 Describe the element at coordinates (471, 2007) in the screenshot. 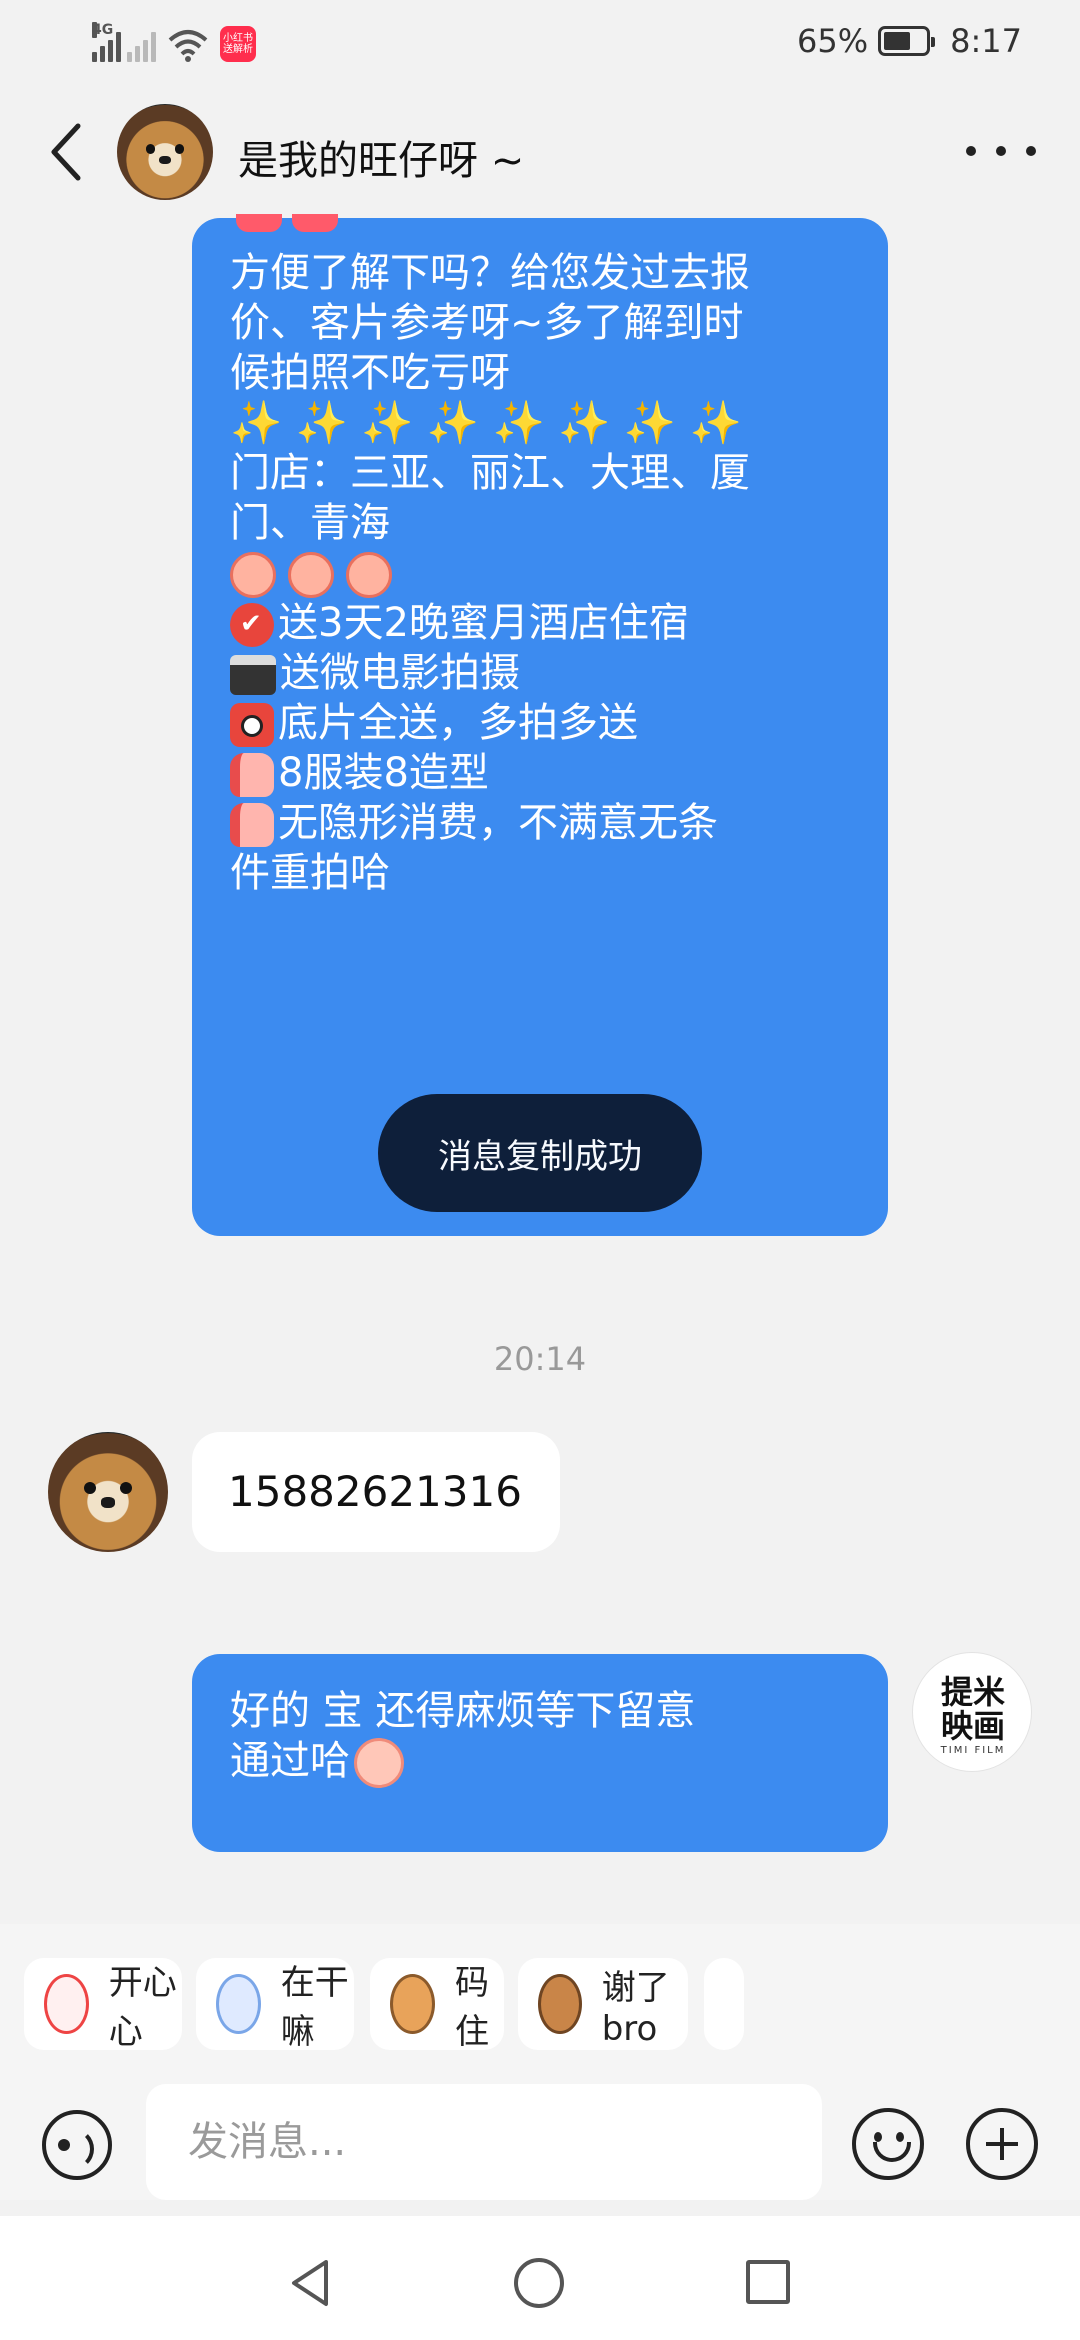

I see `quick-reply-label: 码住` at that location.